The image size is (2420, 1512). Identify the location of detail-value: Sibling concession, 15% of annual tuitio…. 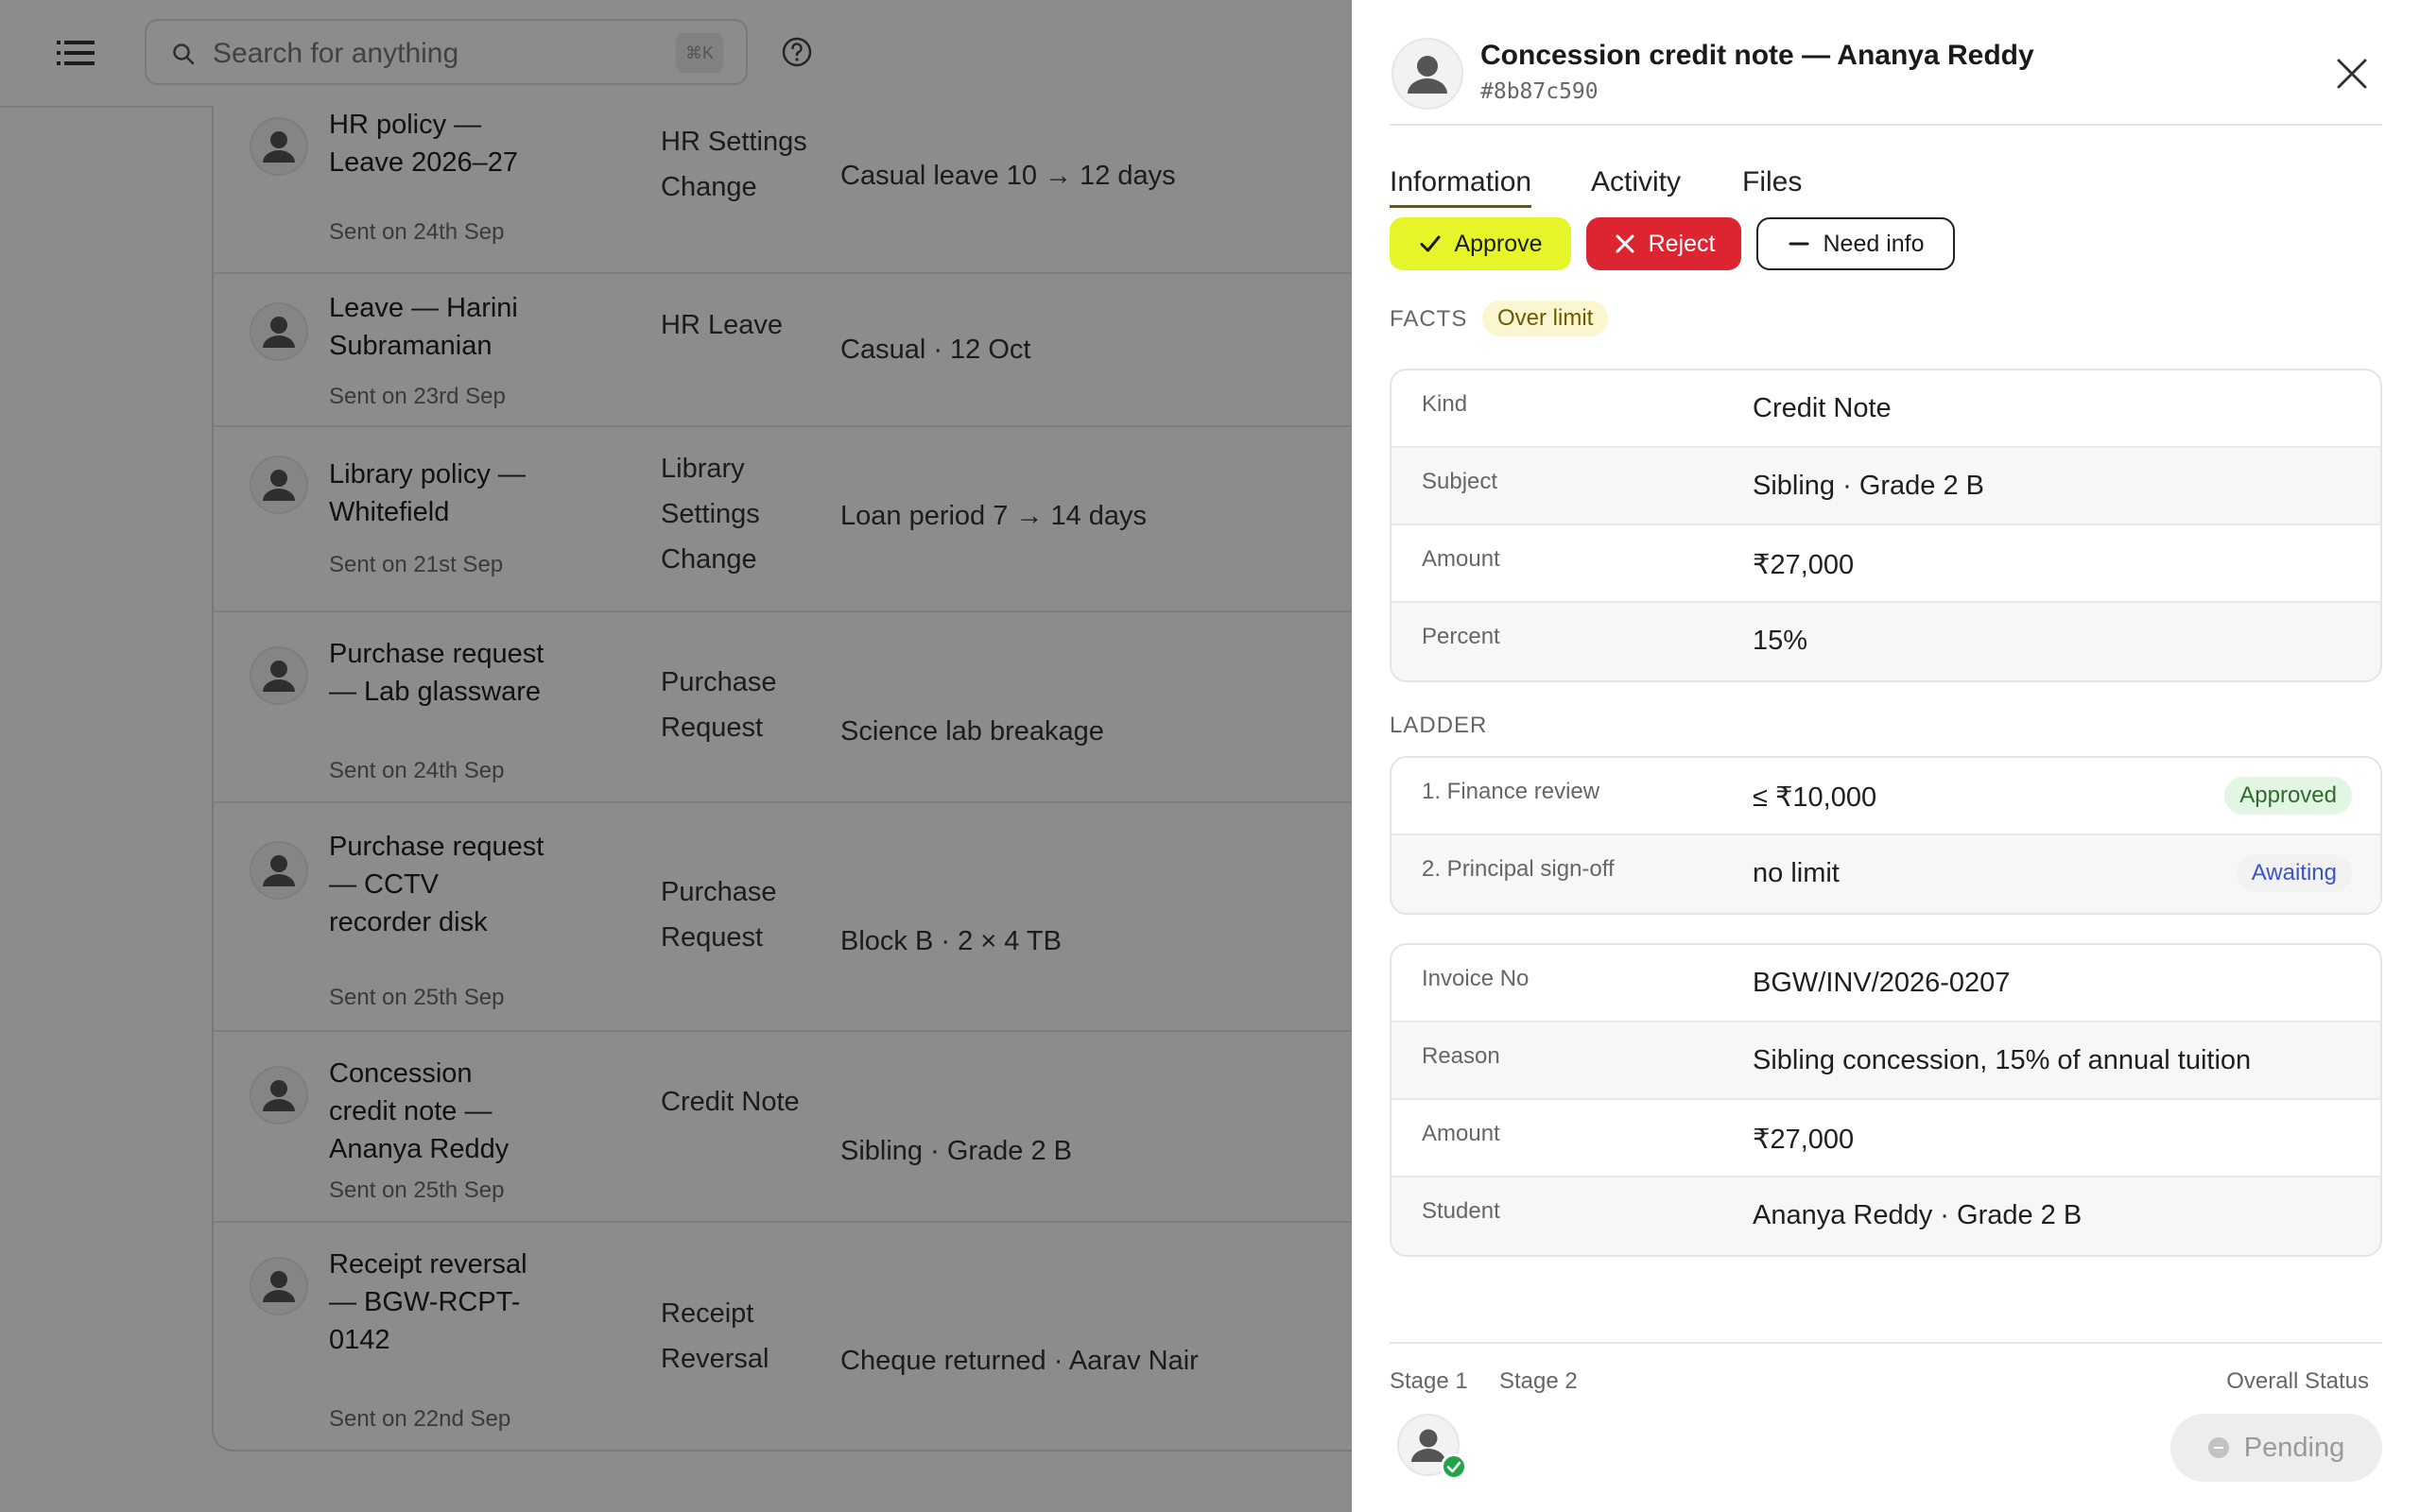
(2003, 1060).